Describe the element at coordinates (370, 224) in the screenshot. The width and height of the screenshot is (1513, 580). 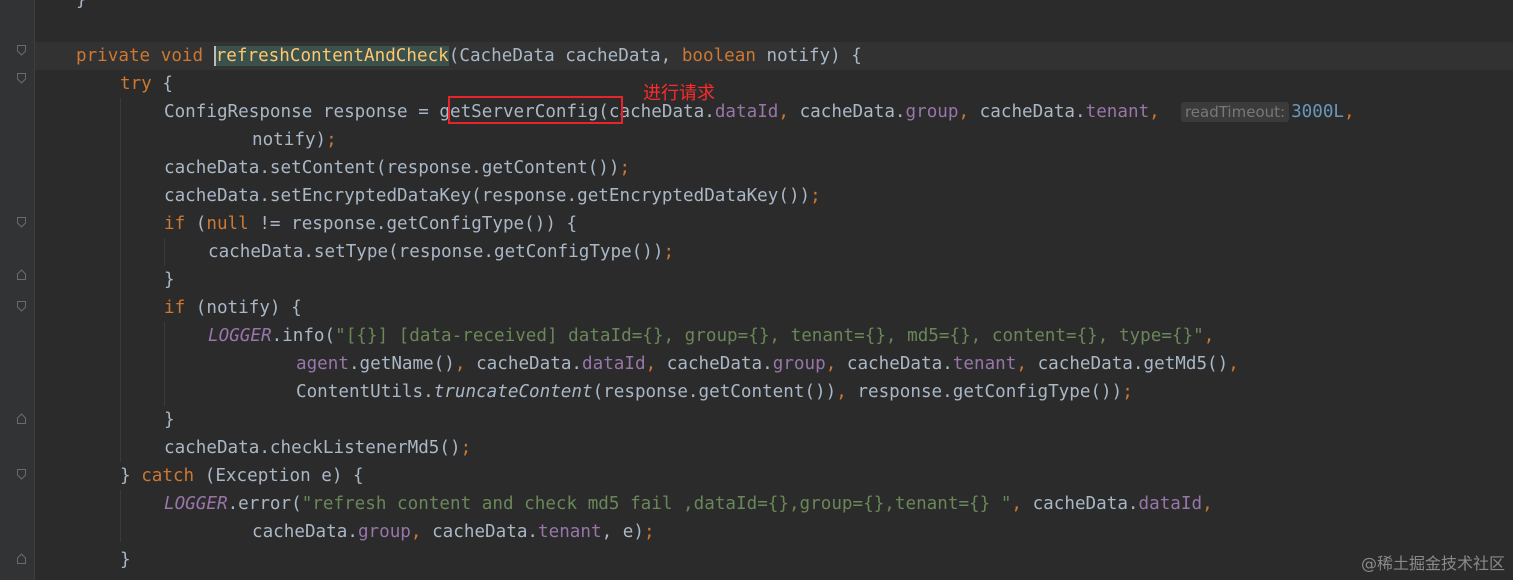
I see `code-line: if (null != response.getConfigType()) {` at that location.